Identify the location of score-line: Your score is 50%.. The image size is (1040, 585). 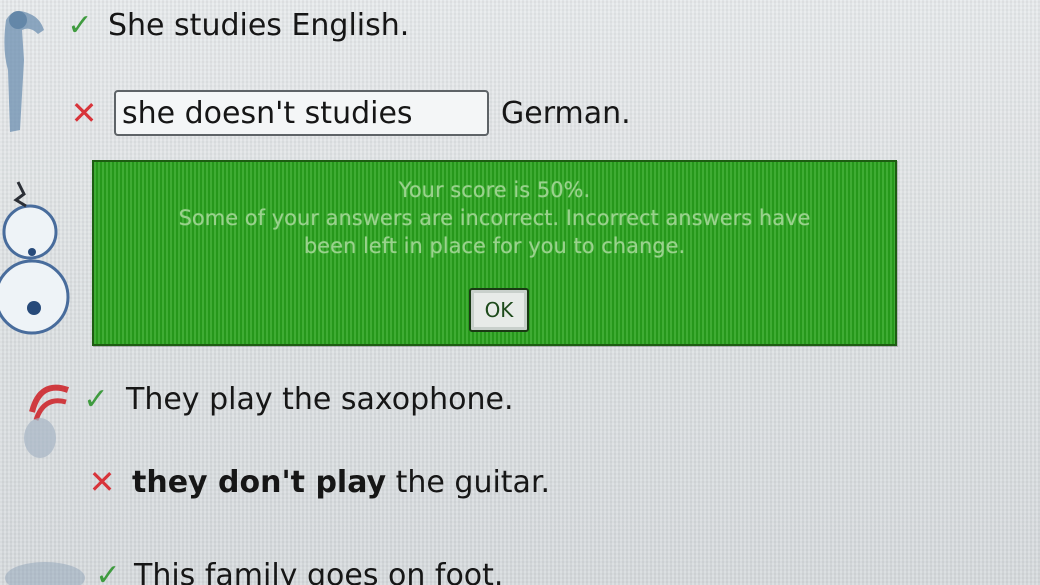
(494, 190).